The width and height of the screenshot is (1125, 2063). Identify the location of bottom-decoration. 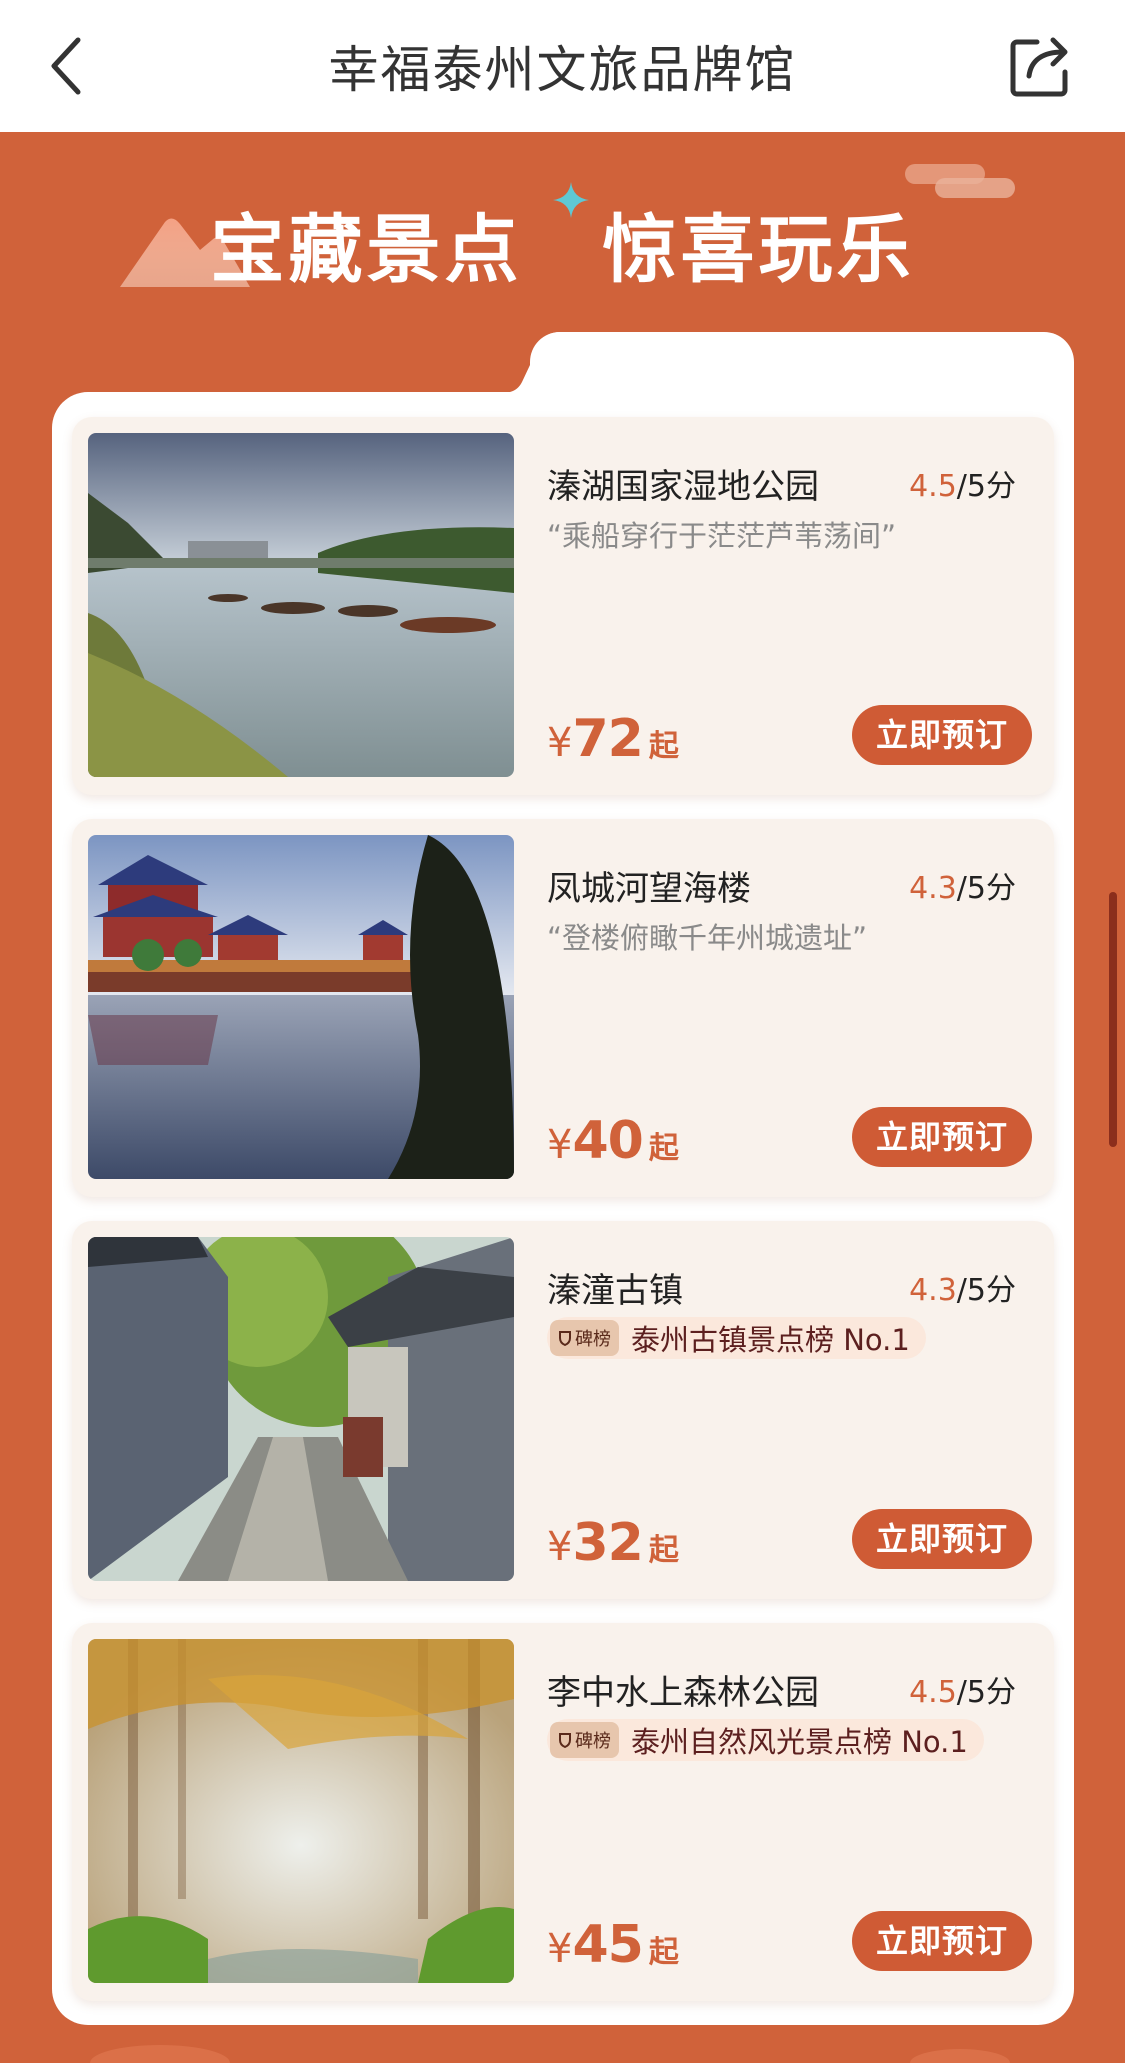
(550, 2054).